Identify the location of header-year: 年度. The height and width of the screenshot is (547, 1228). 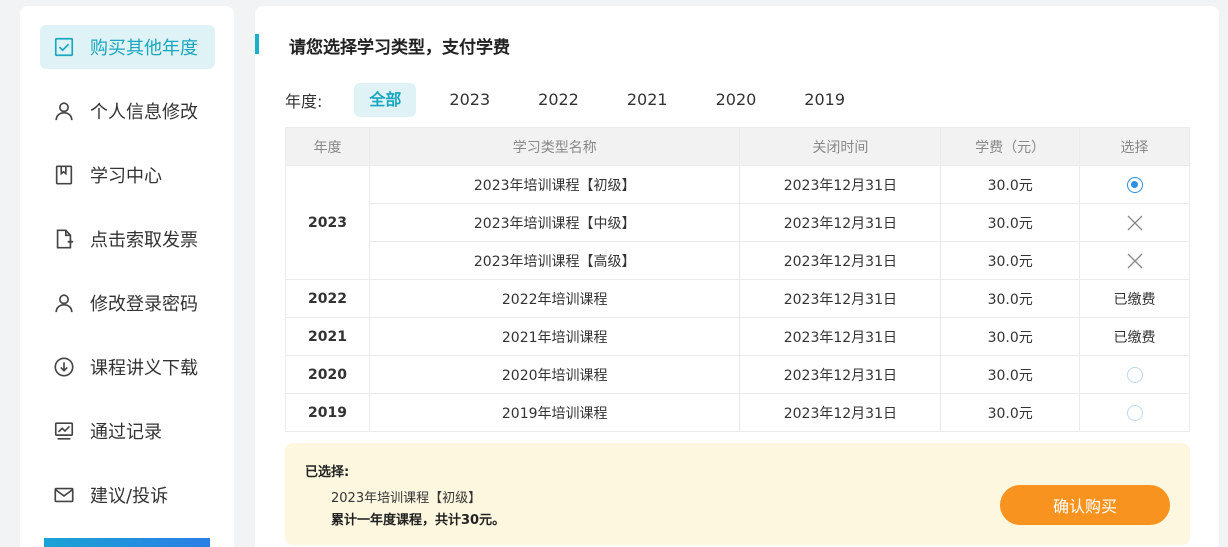
(327, 146).